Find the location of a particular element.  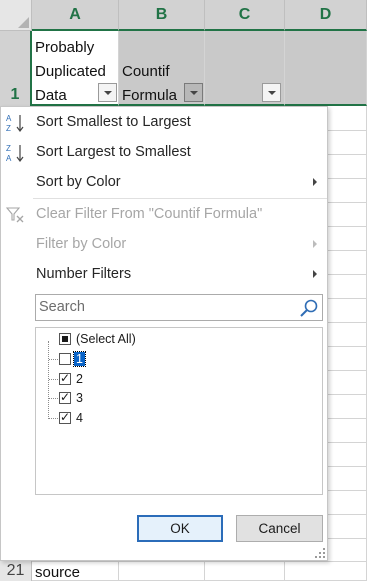

cancel-button: Cancel is located at coordinates (279, 528).